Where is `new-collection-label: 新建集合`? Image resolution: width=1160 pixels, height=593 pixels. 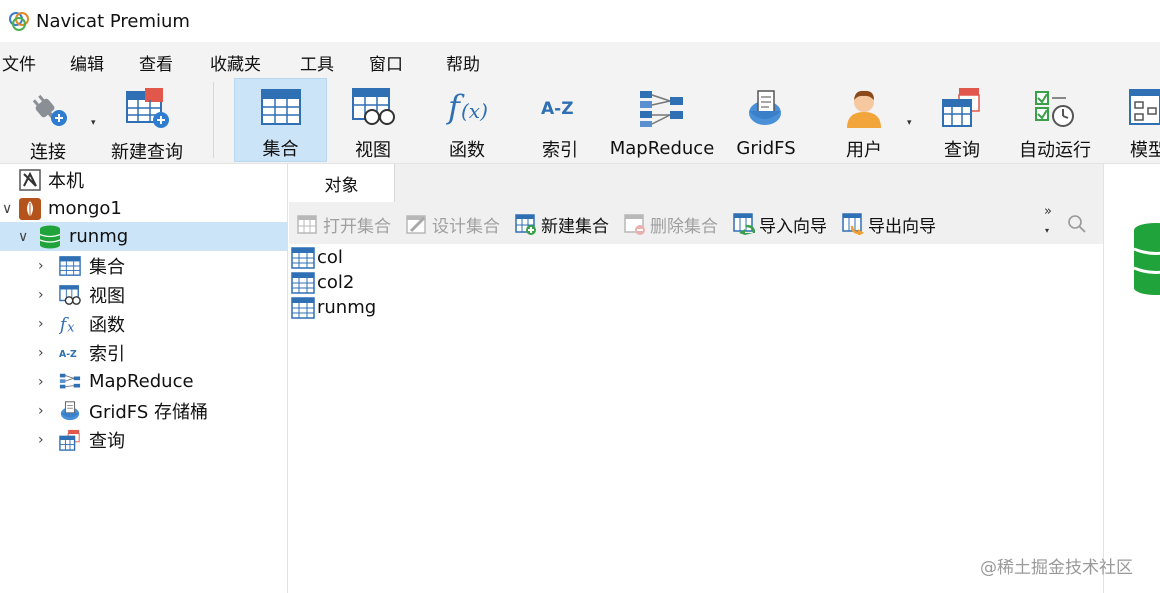 new-collection-label: 新建集合 is located at coordinates (575, 226).